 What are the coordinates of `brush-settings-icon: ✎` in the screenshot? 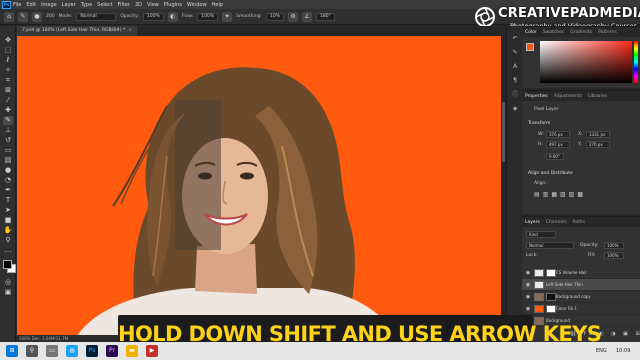 It's located at (515, 53).